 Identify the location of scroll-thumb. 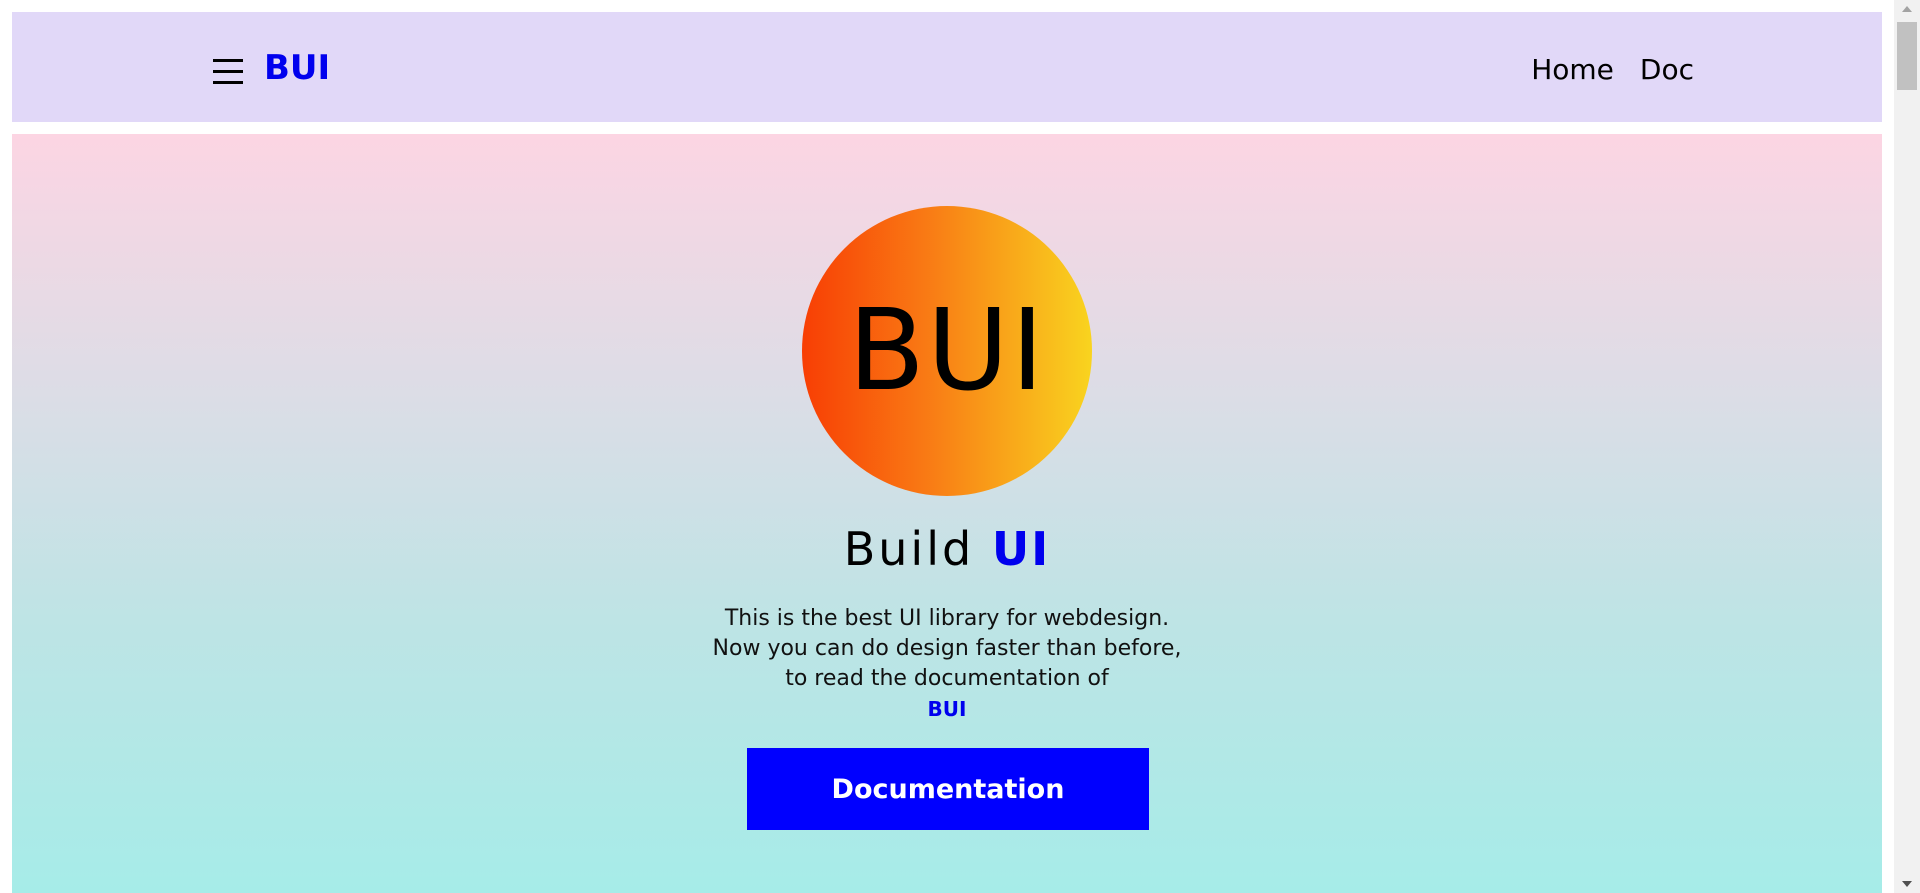
(1907, 56).